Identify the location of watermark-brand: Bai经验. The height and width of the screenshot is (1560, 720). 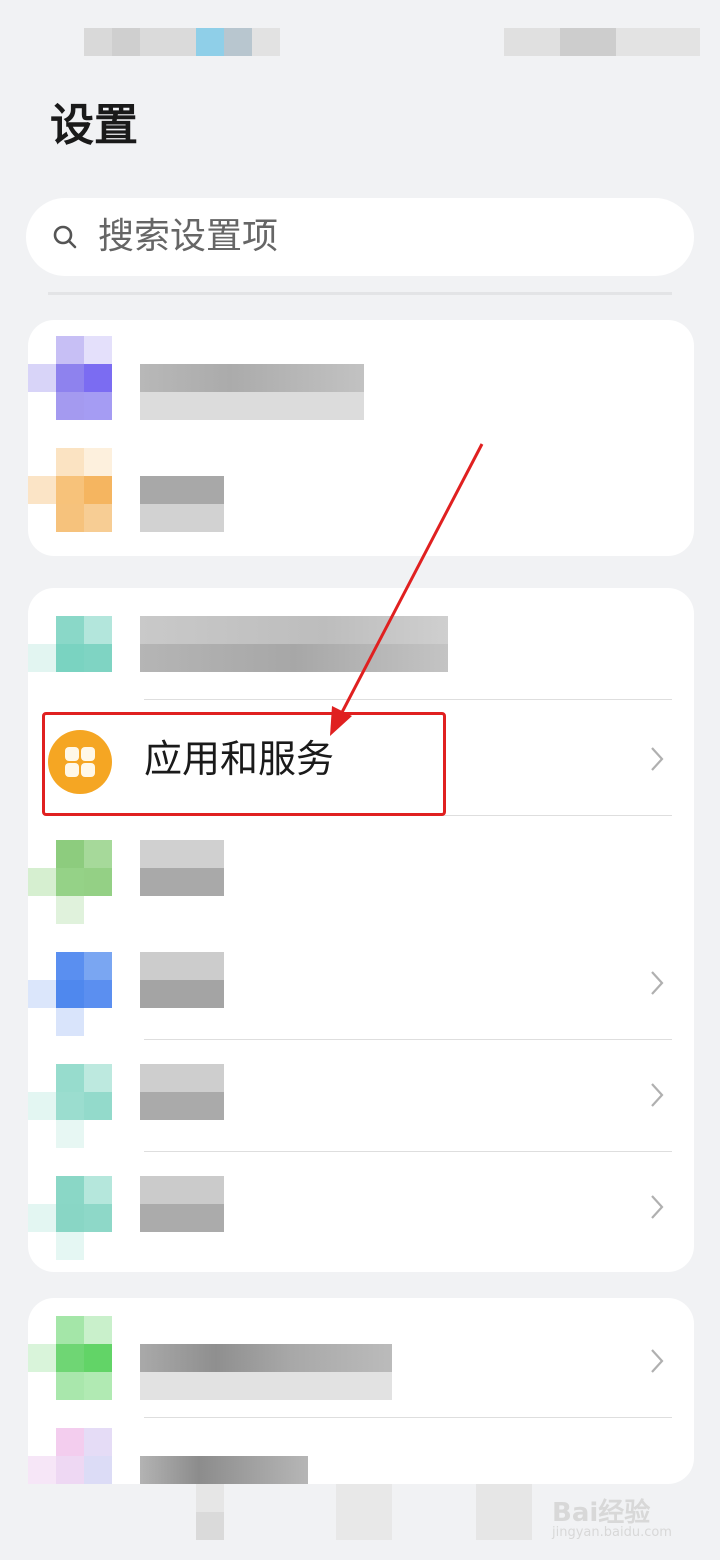
(601, 1513).